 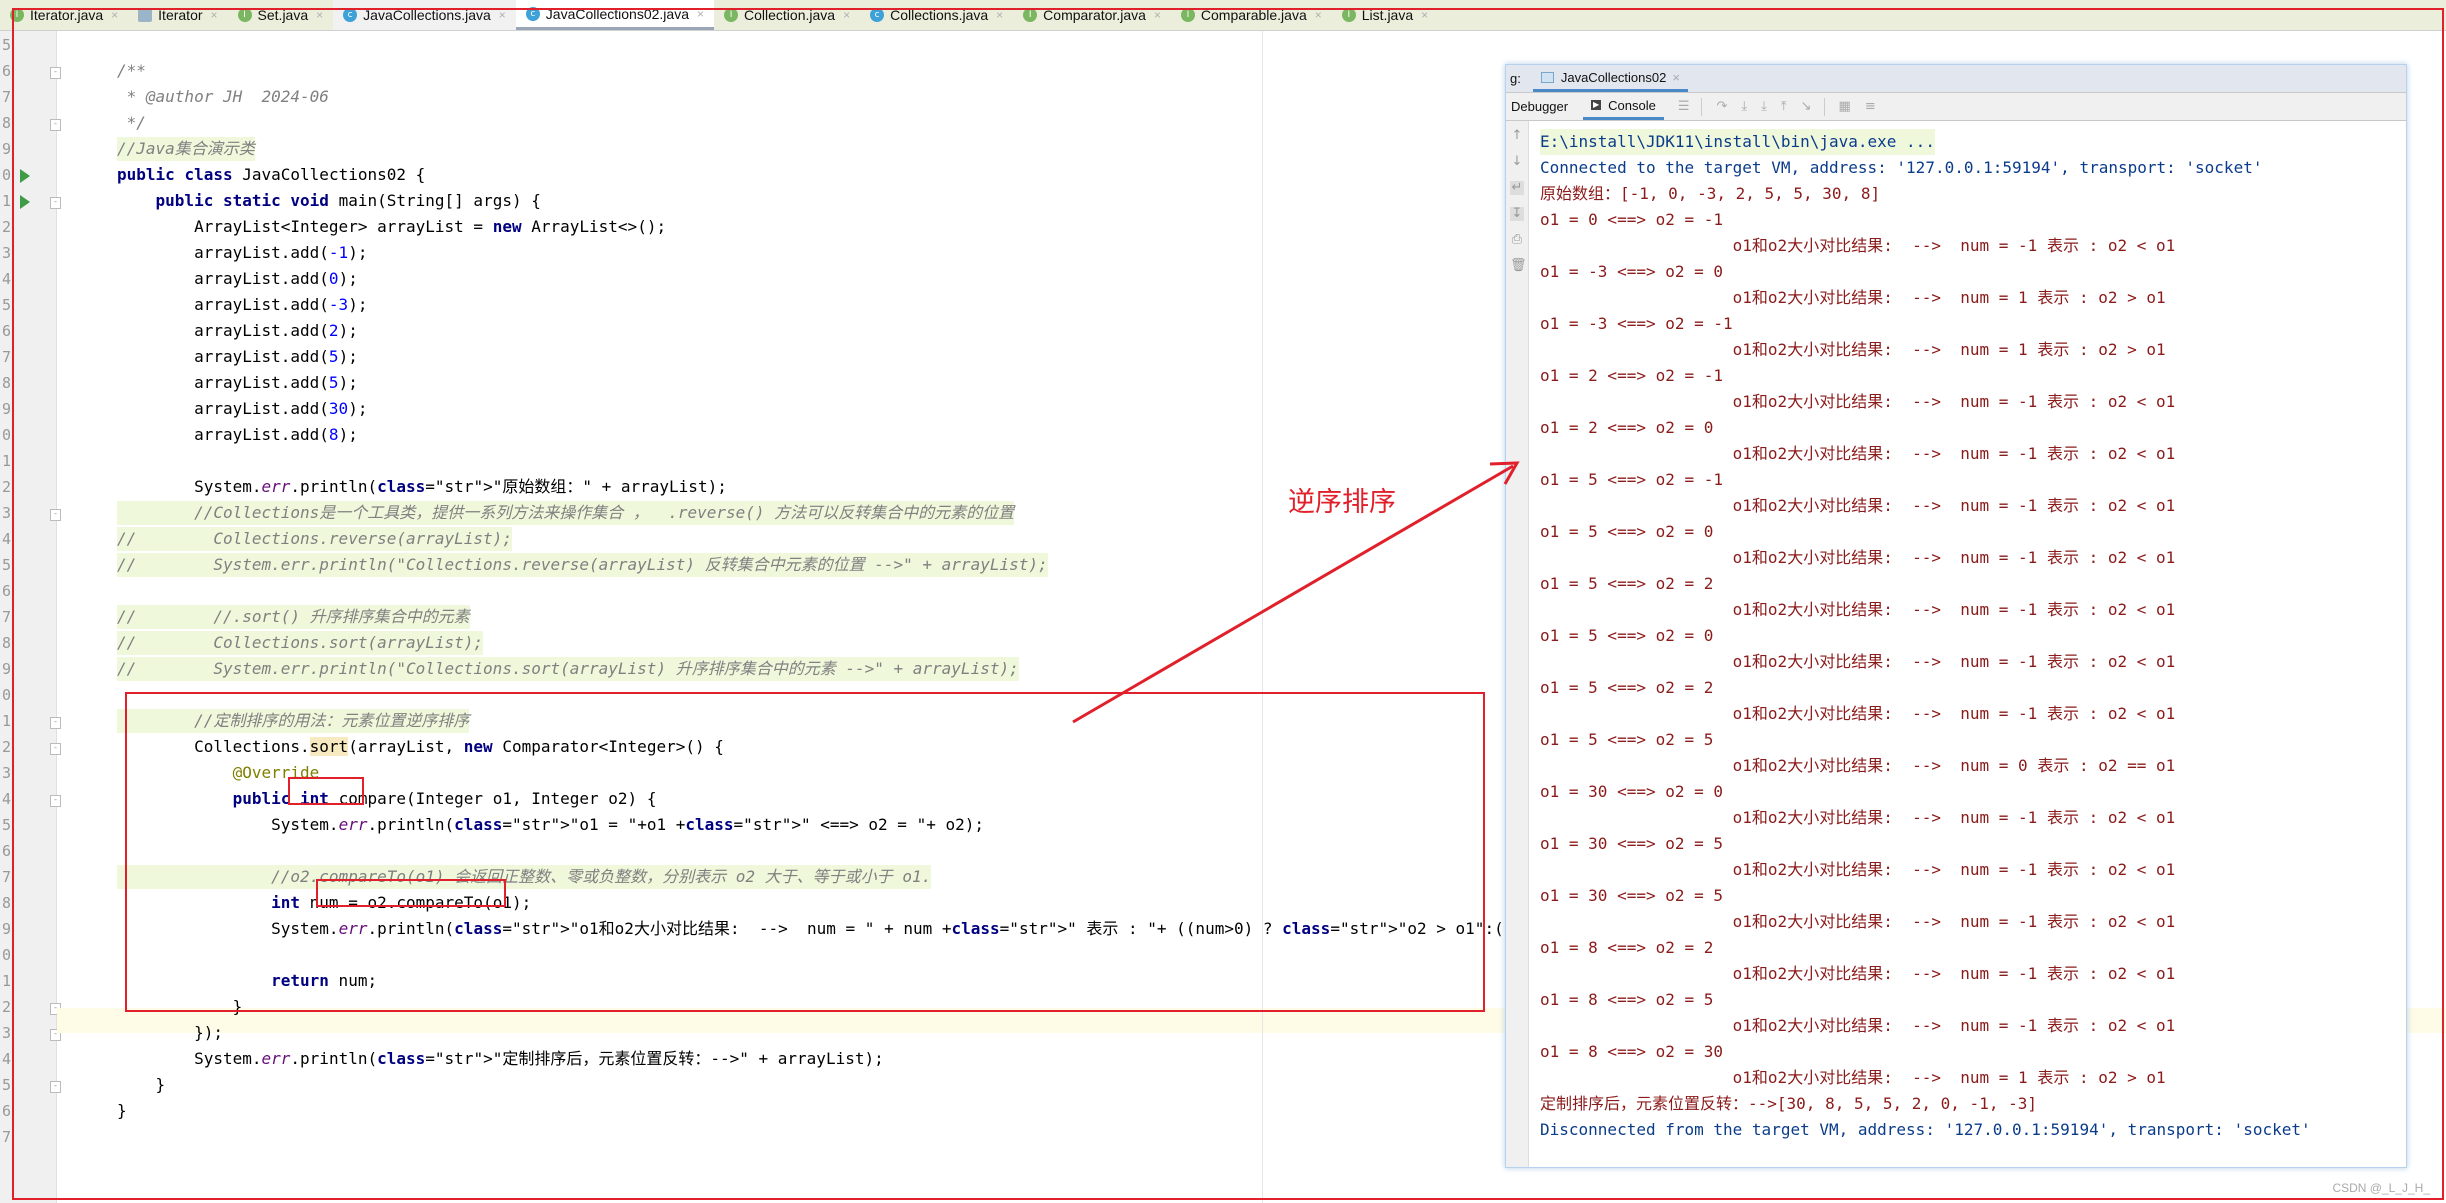 What do you see at coordinates (1517, 644) in the screenshot?
I see `console-side-toolbar: ↑ ↓ ↵ ↧ ⎙ 🗑` at bounding box center [1517, 644].